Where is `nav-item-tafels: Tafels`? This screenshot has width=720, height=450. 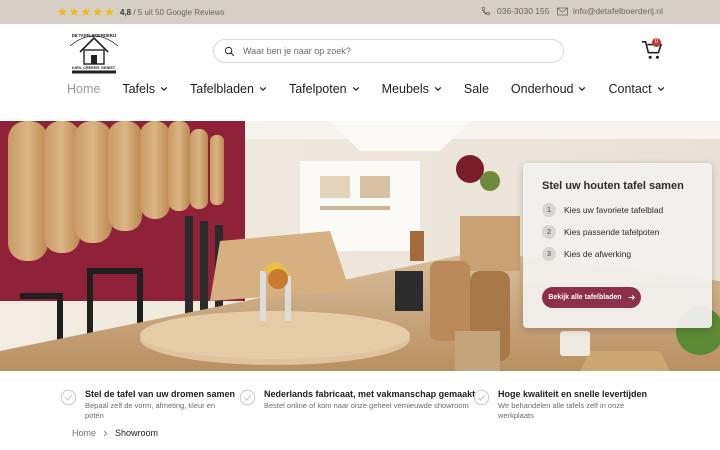
nav-item-tafels: Tafels is located at coordinates (145, 89).